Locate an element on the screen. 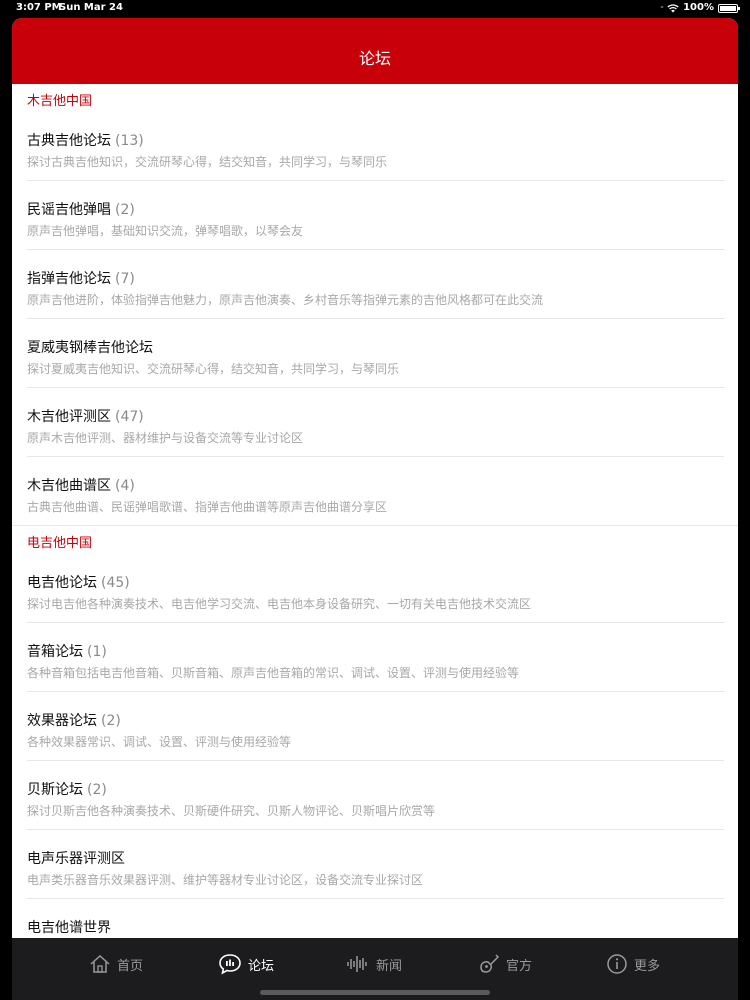  forum-title-line: 贝斯论坛 (2) is located at coordinates (67, 790).